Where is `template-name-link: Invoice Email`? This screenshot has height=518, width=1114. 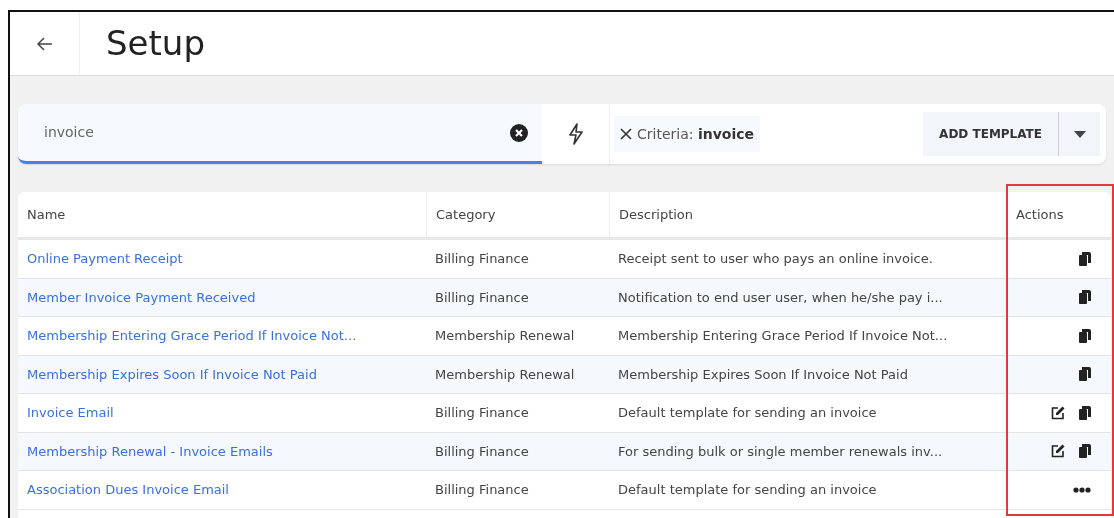
template-name-link: Invoice Email is located at coordinates (70, 412).